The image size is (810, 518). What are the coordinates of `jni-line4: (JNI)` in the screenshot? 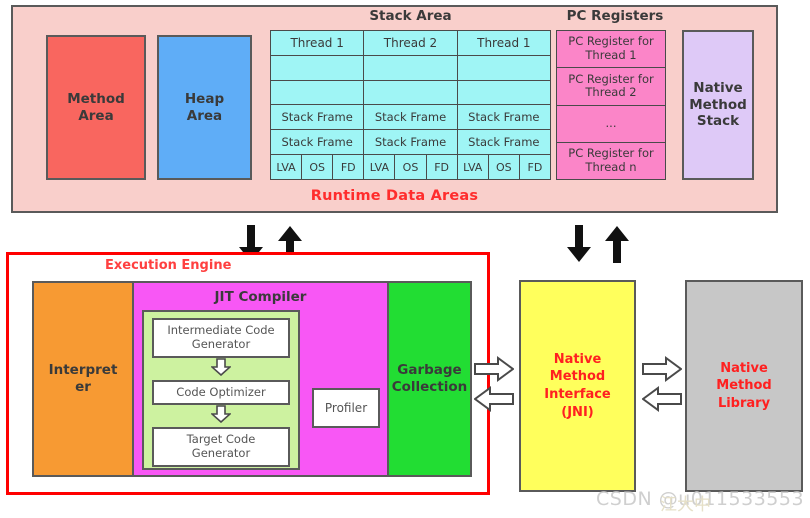 It's located at (577, 412).